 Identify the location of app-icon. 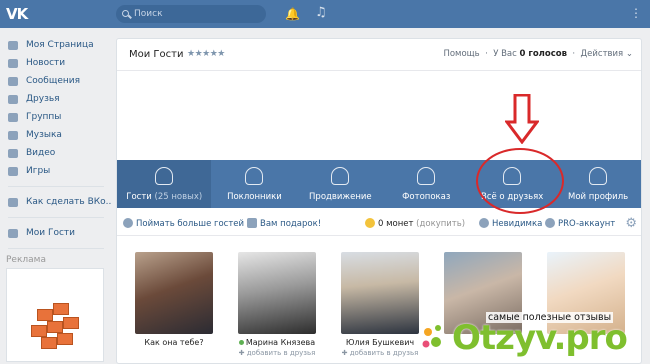
(13, 202).